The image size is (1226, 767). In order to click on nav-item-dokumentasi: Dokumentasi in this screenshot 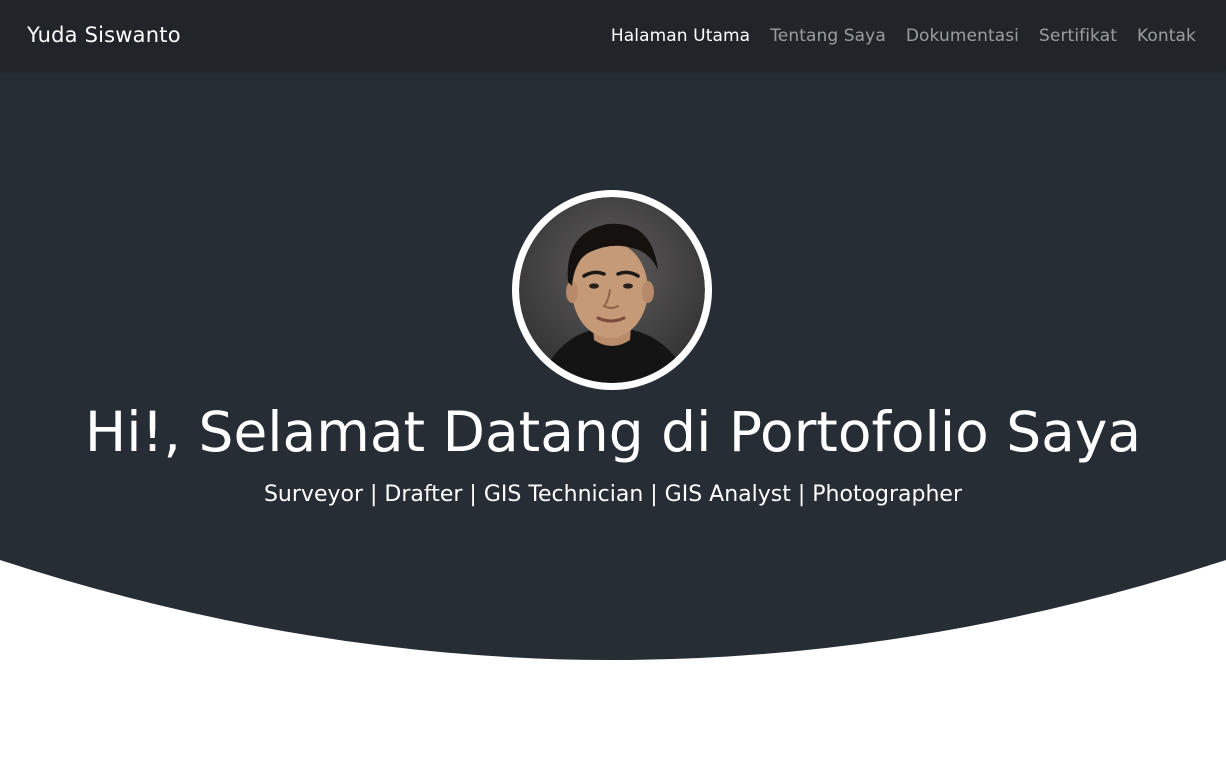, I will do `click(962, 36)`.